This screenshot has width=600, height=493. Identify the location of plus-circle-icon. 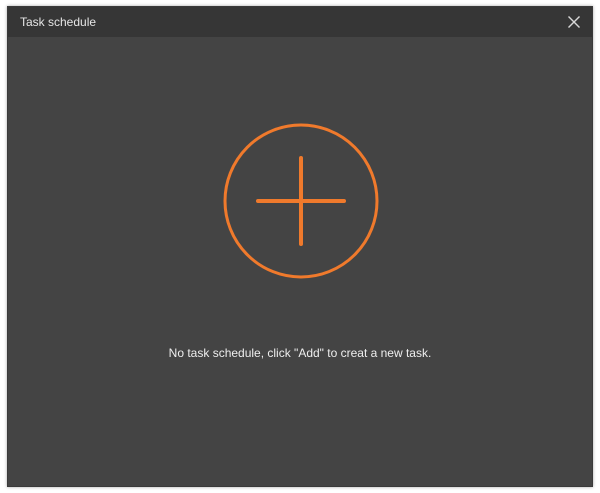
(301, 201).